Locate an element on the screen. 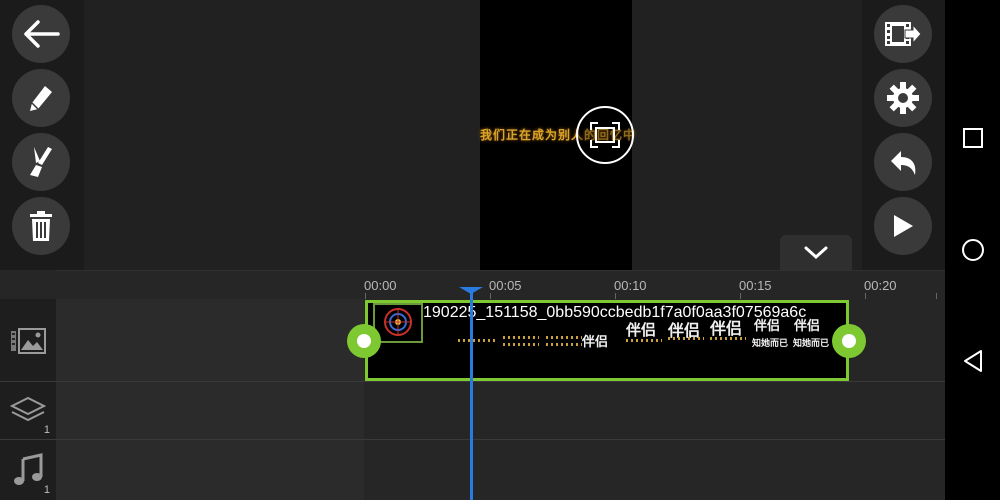  film-export-icon is located at coordinates (903, 34).